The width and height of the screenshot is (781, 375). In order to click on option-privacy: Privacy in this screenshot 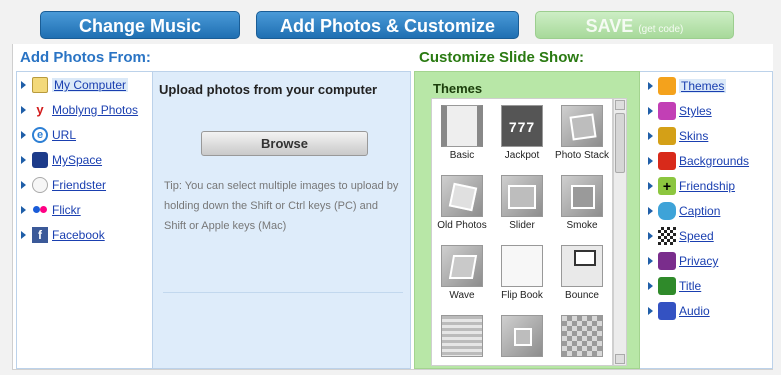, I will do `click(683, 261)`.